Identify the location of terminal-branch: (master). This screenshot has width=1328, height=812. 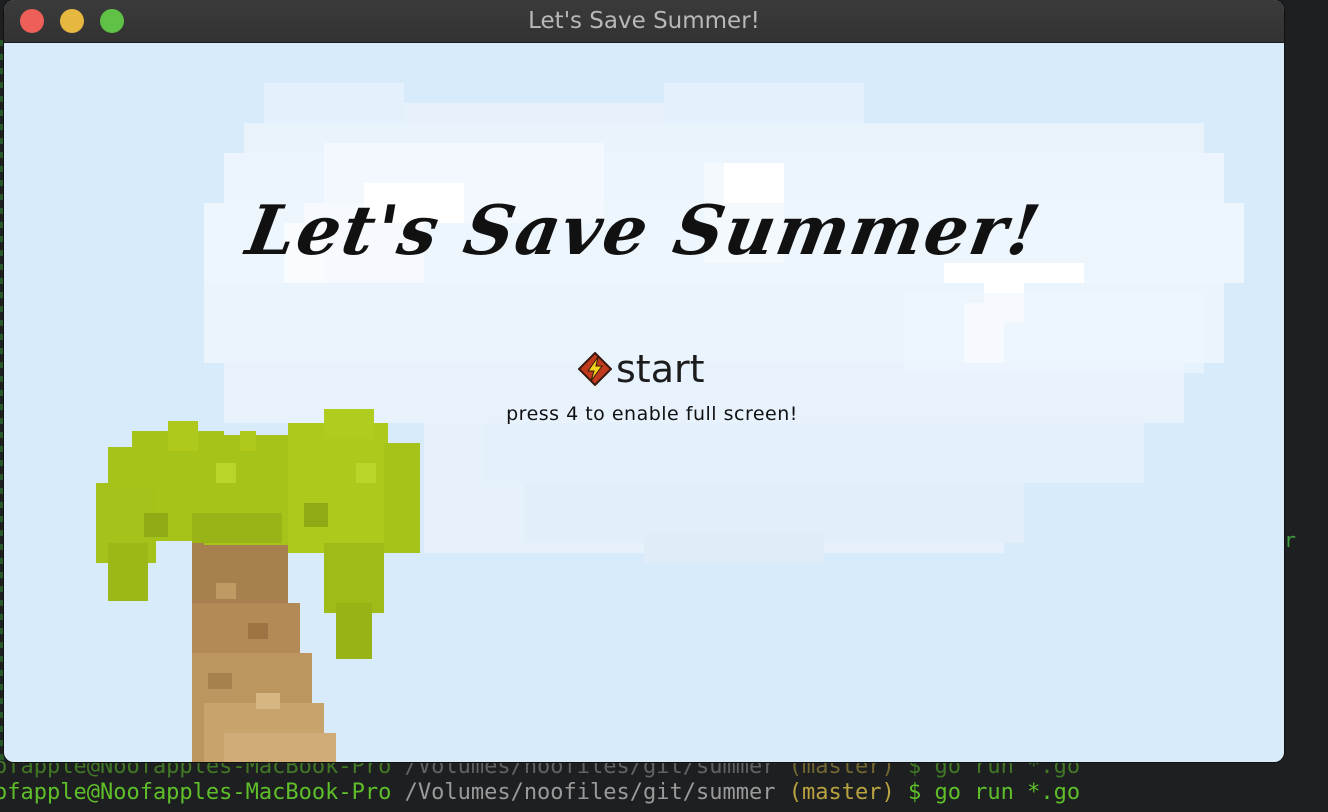
(841, 792).